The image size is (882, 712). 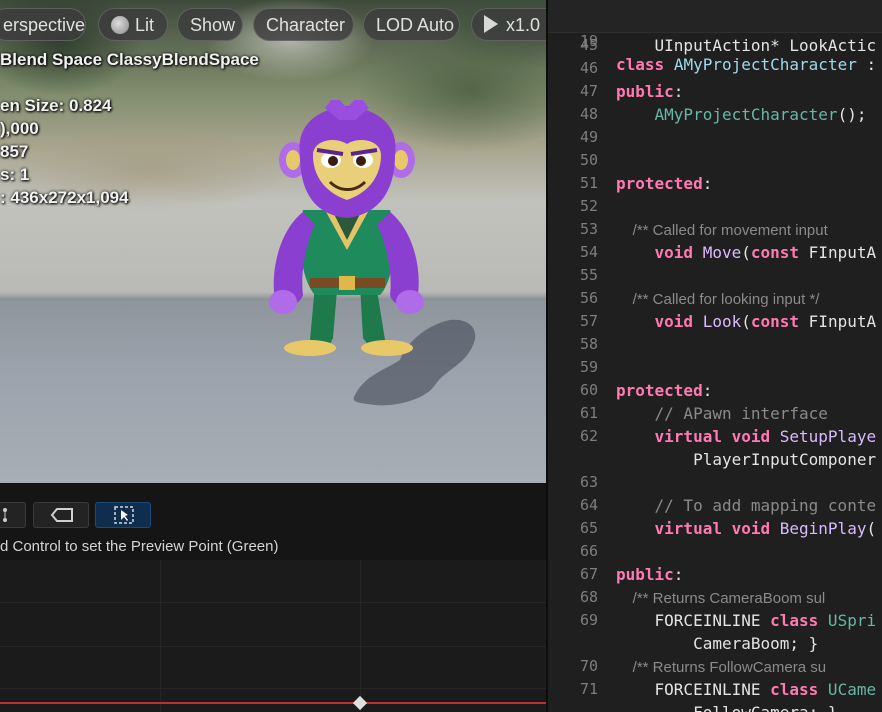 What do you see at coordinates (43, 24) in the screenshot?
I see `perspective-button: erspective` at bounding box center [43, 24].